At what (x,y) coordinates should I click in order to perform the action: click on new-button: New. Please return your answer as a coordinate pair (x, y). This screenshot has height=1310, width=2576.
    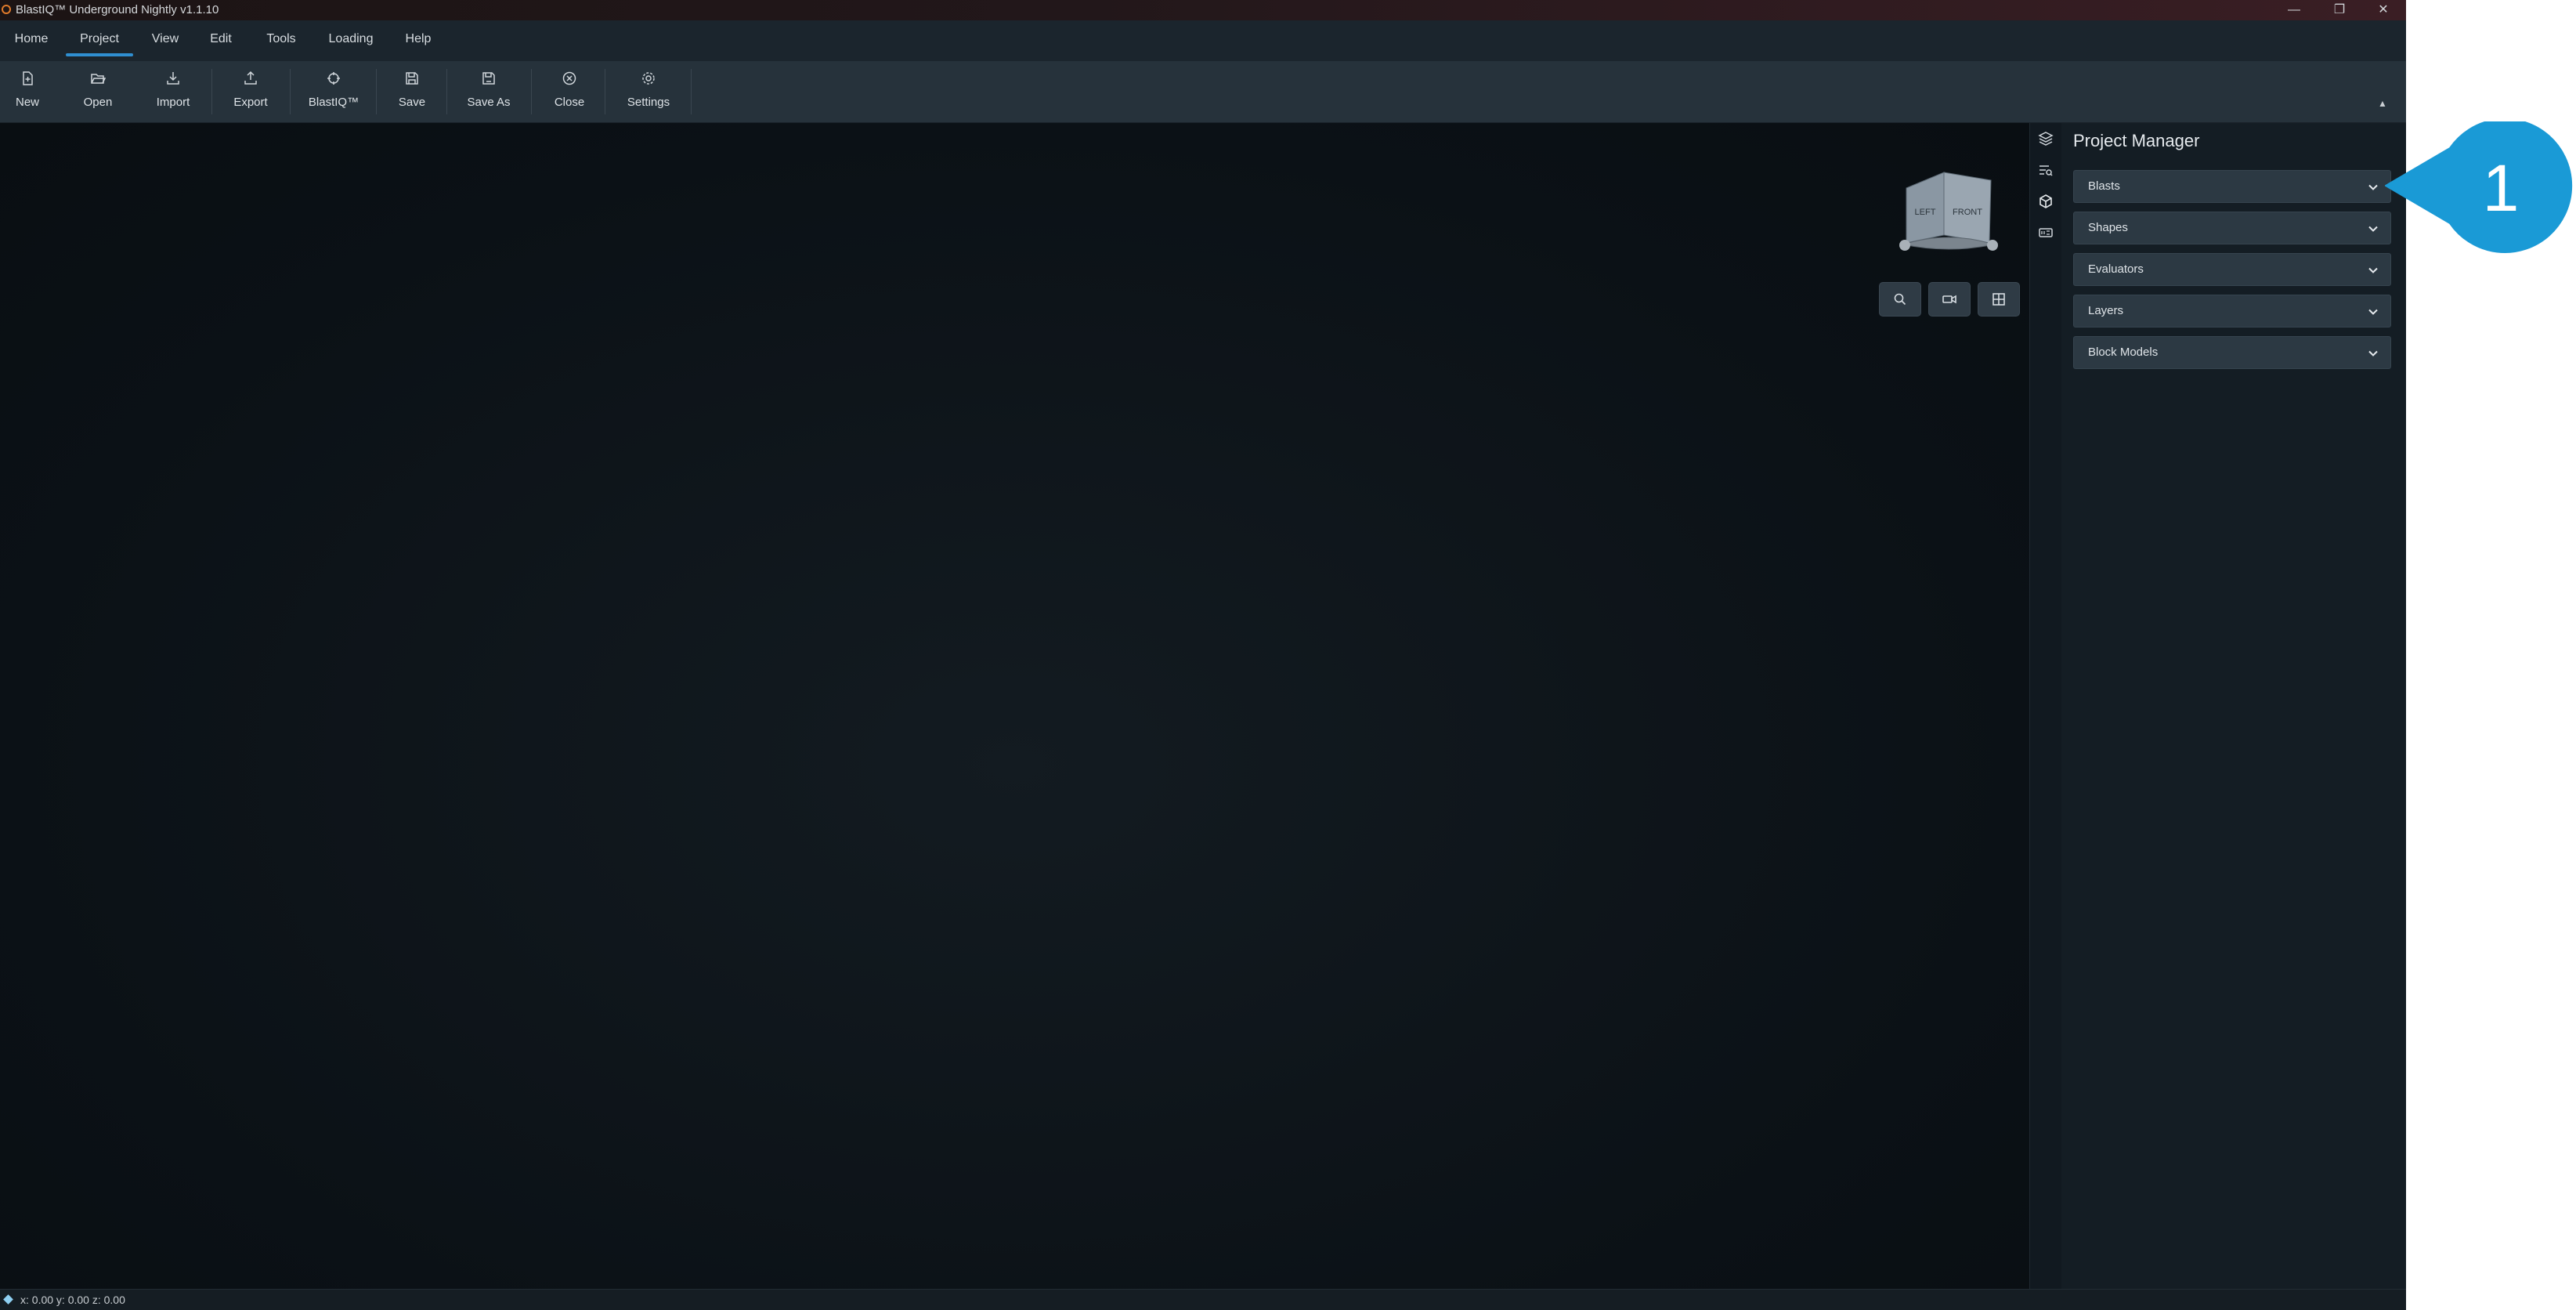
    Looking at the image, I should click on (27, 91).